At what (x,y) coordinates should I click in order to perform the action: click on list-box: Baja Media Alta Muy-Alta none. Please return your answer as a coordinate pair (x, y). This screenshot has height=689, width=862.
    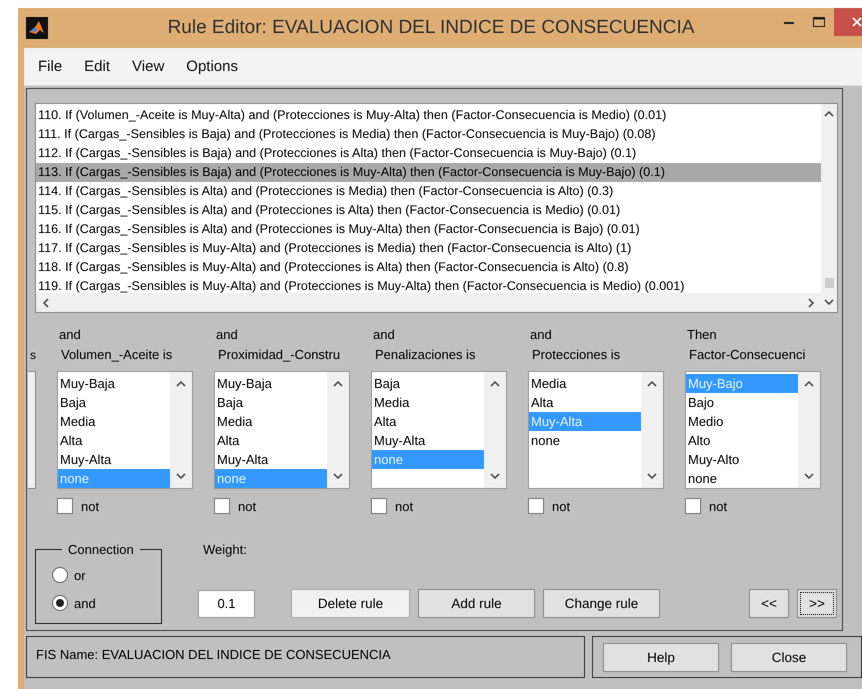
    Looking at the image, I should click on (439, 430).